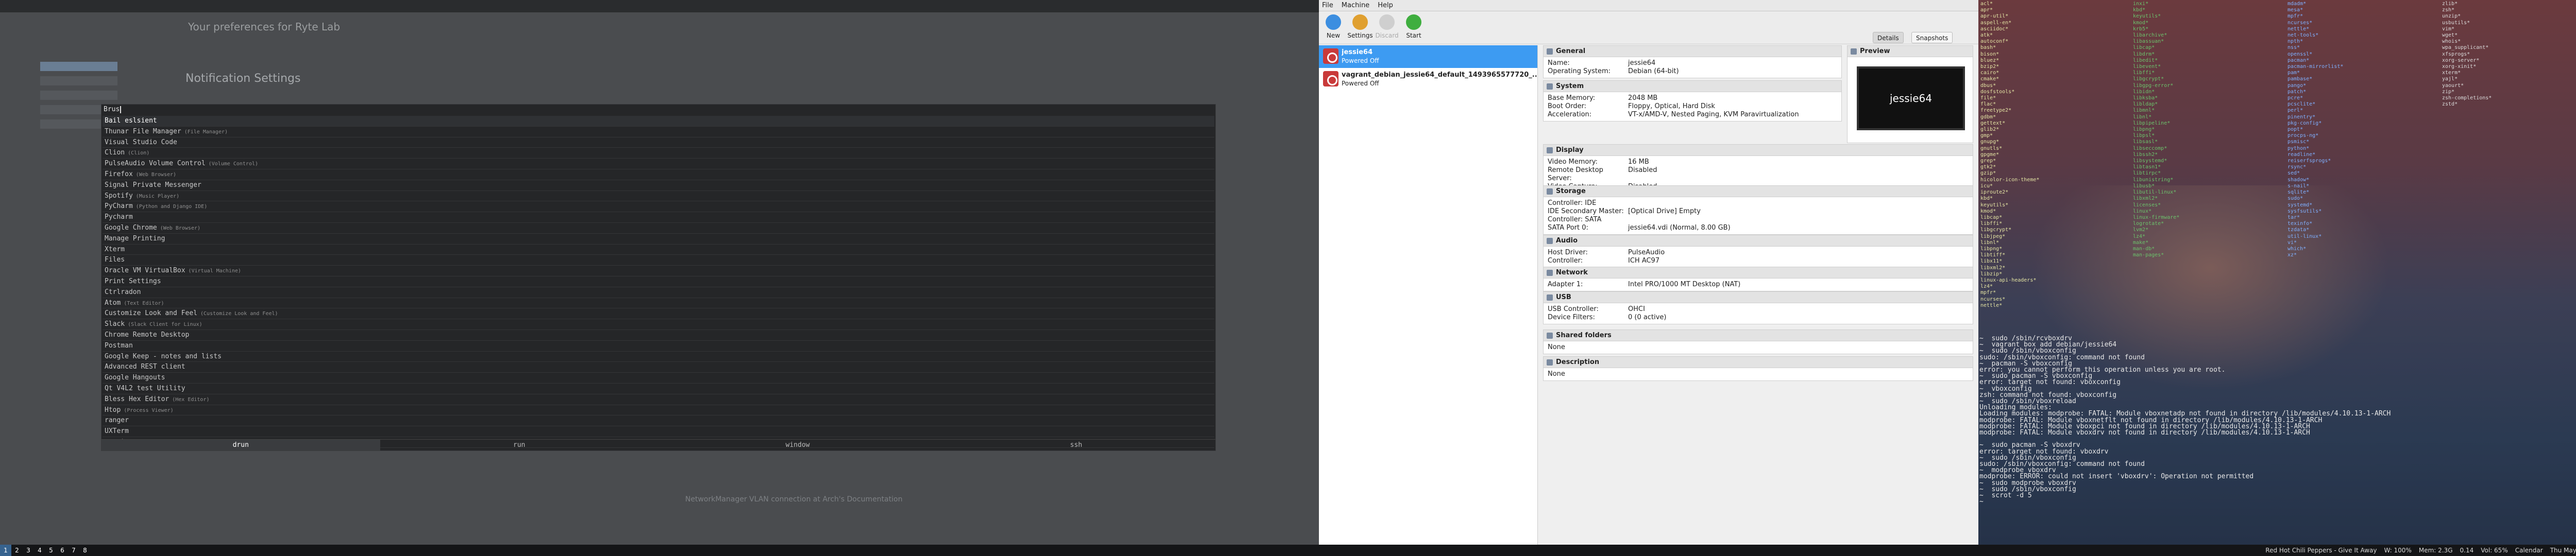 The width and height of the screenshot is (2576, 556). Describe the element at coordinates (1758, 273) in the screenshot. I see `network-title: Network` at that location.